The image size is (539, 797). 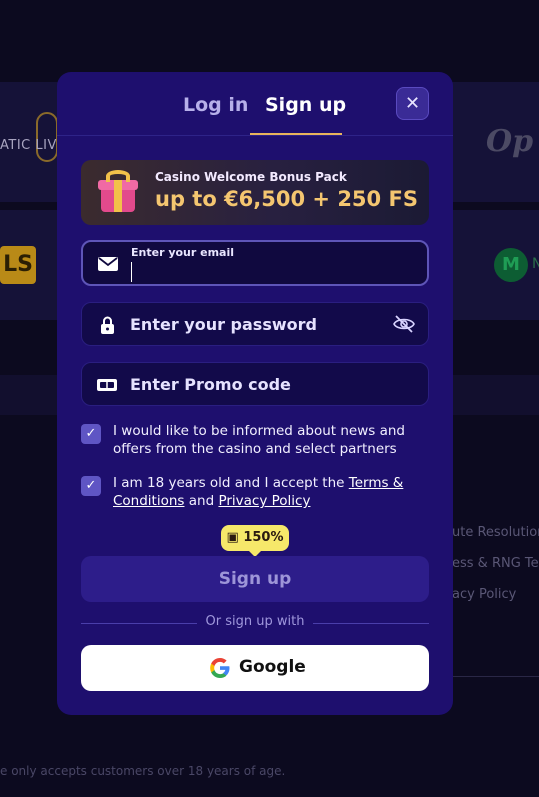 I want to click on footer-link-dispute-resolution: ute Resolution, so click(x=495, y=532).